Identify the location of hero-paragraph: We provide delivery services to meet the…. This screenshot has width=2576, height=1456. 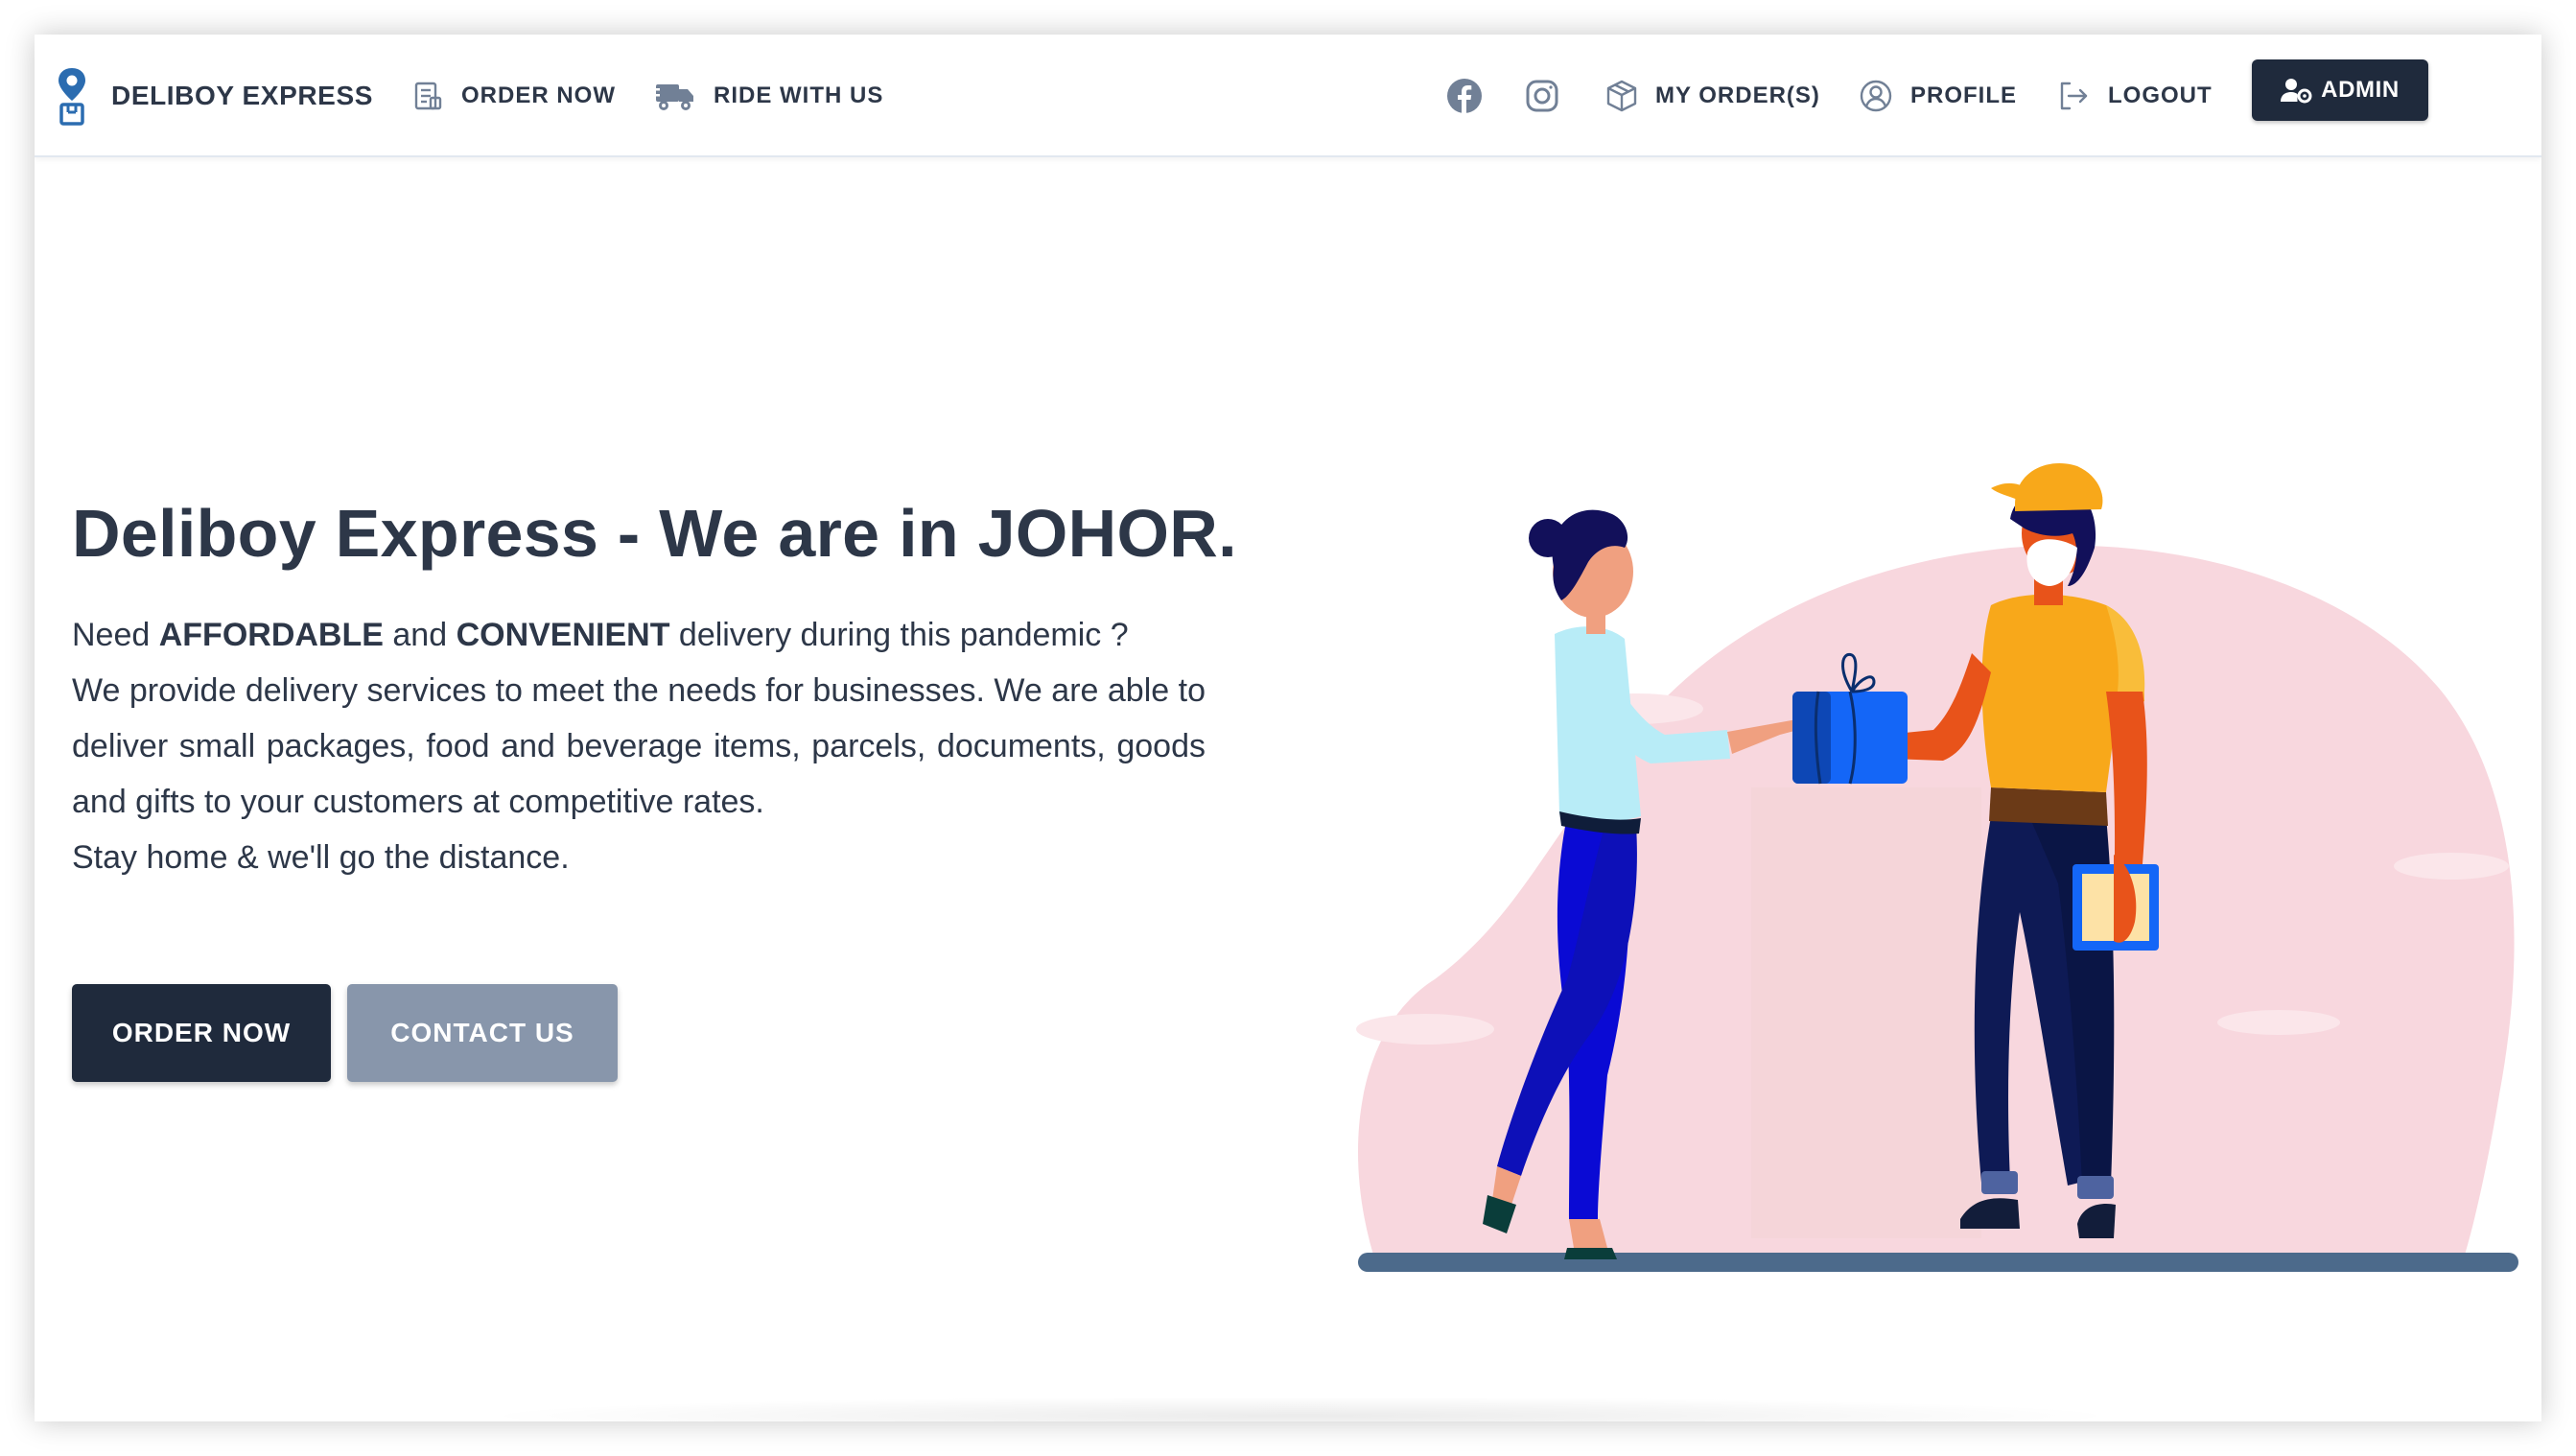
(639, 746).